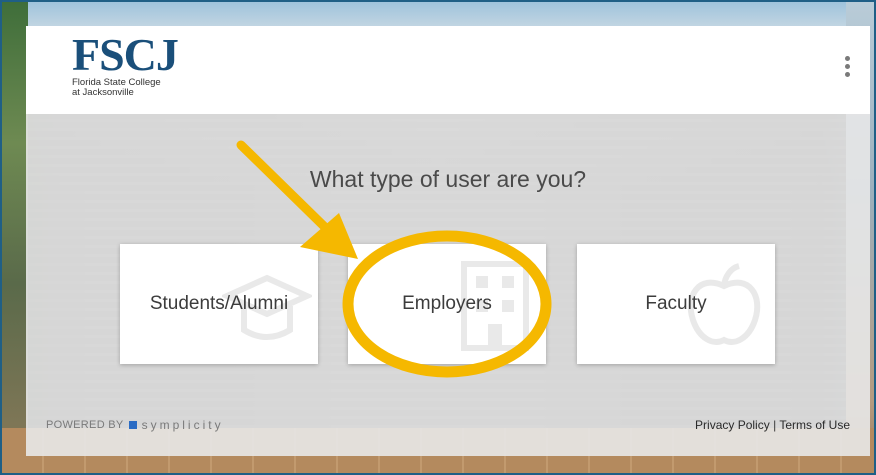 The image size is (876, 475). I want to click on background-palm, so click(15, 237).